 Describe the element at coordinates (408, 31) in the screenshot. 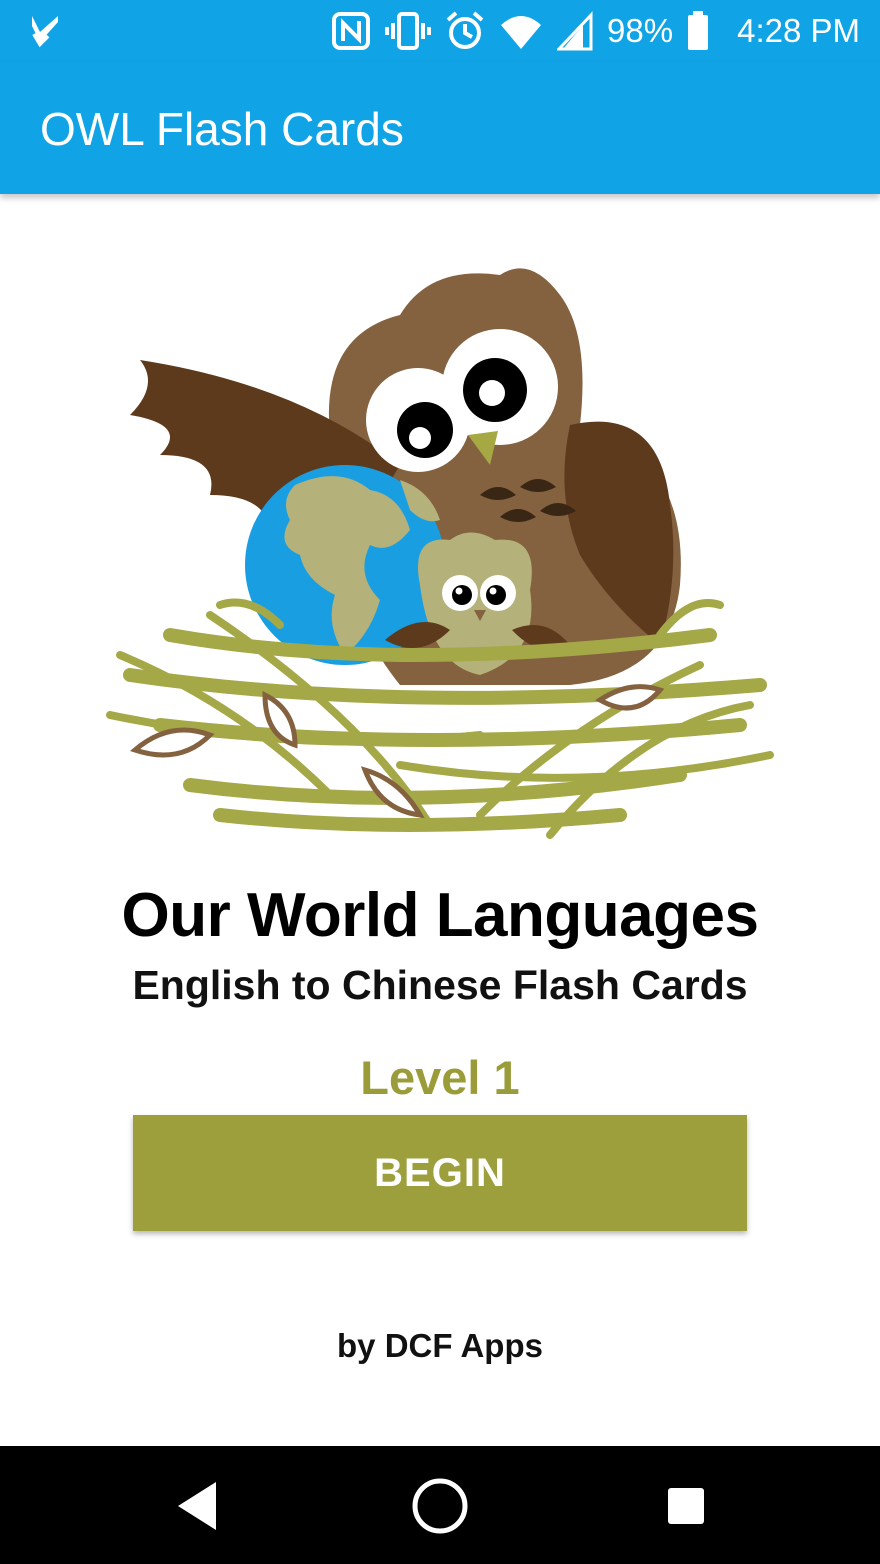

I see `vibrate-icon` at that location.